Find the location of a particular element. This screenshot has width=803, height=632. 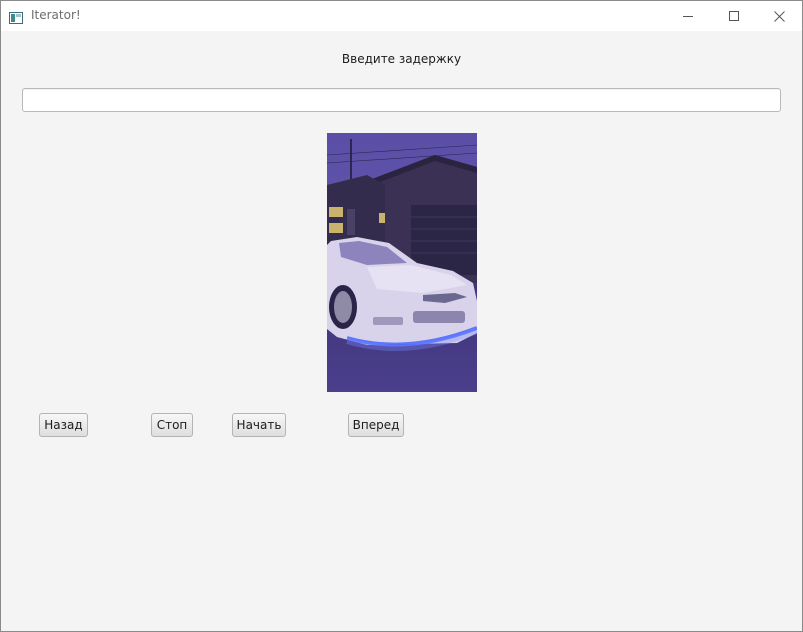

delay-input is located at coordinates (401, 100).